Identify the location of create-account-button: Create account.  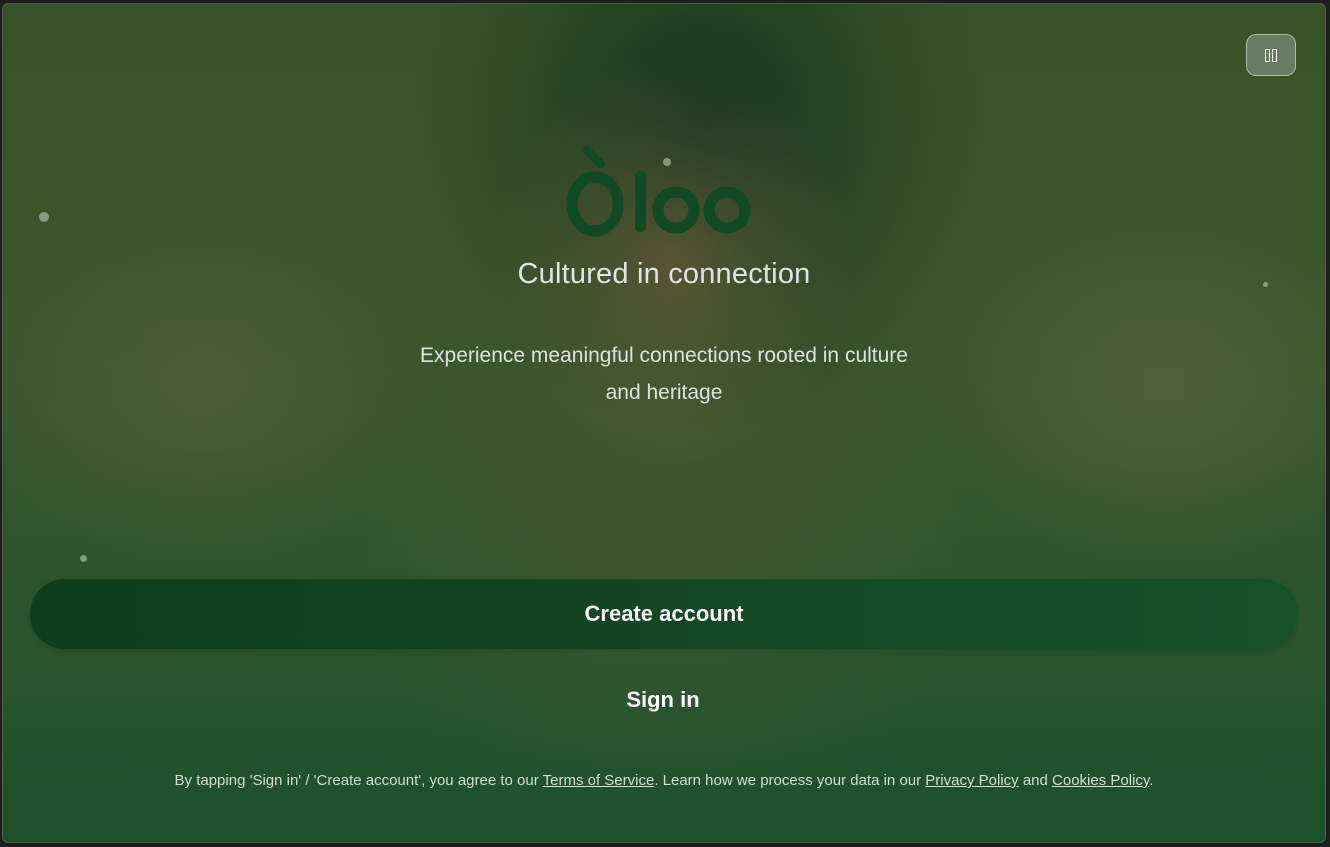
(664, 614).